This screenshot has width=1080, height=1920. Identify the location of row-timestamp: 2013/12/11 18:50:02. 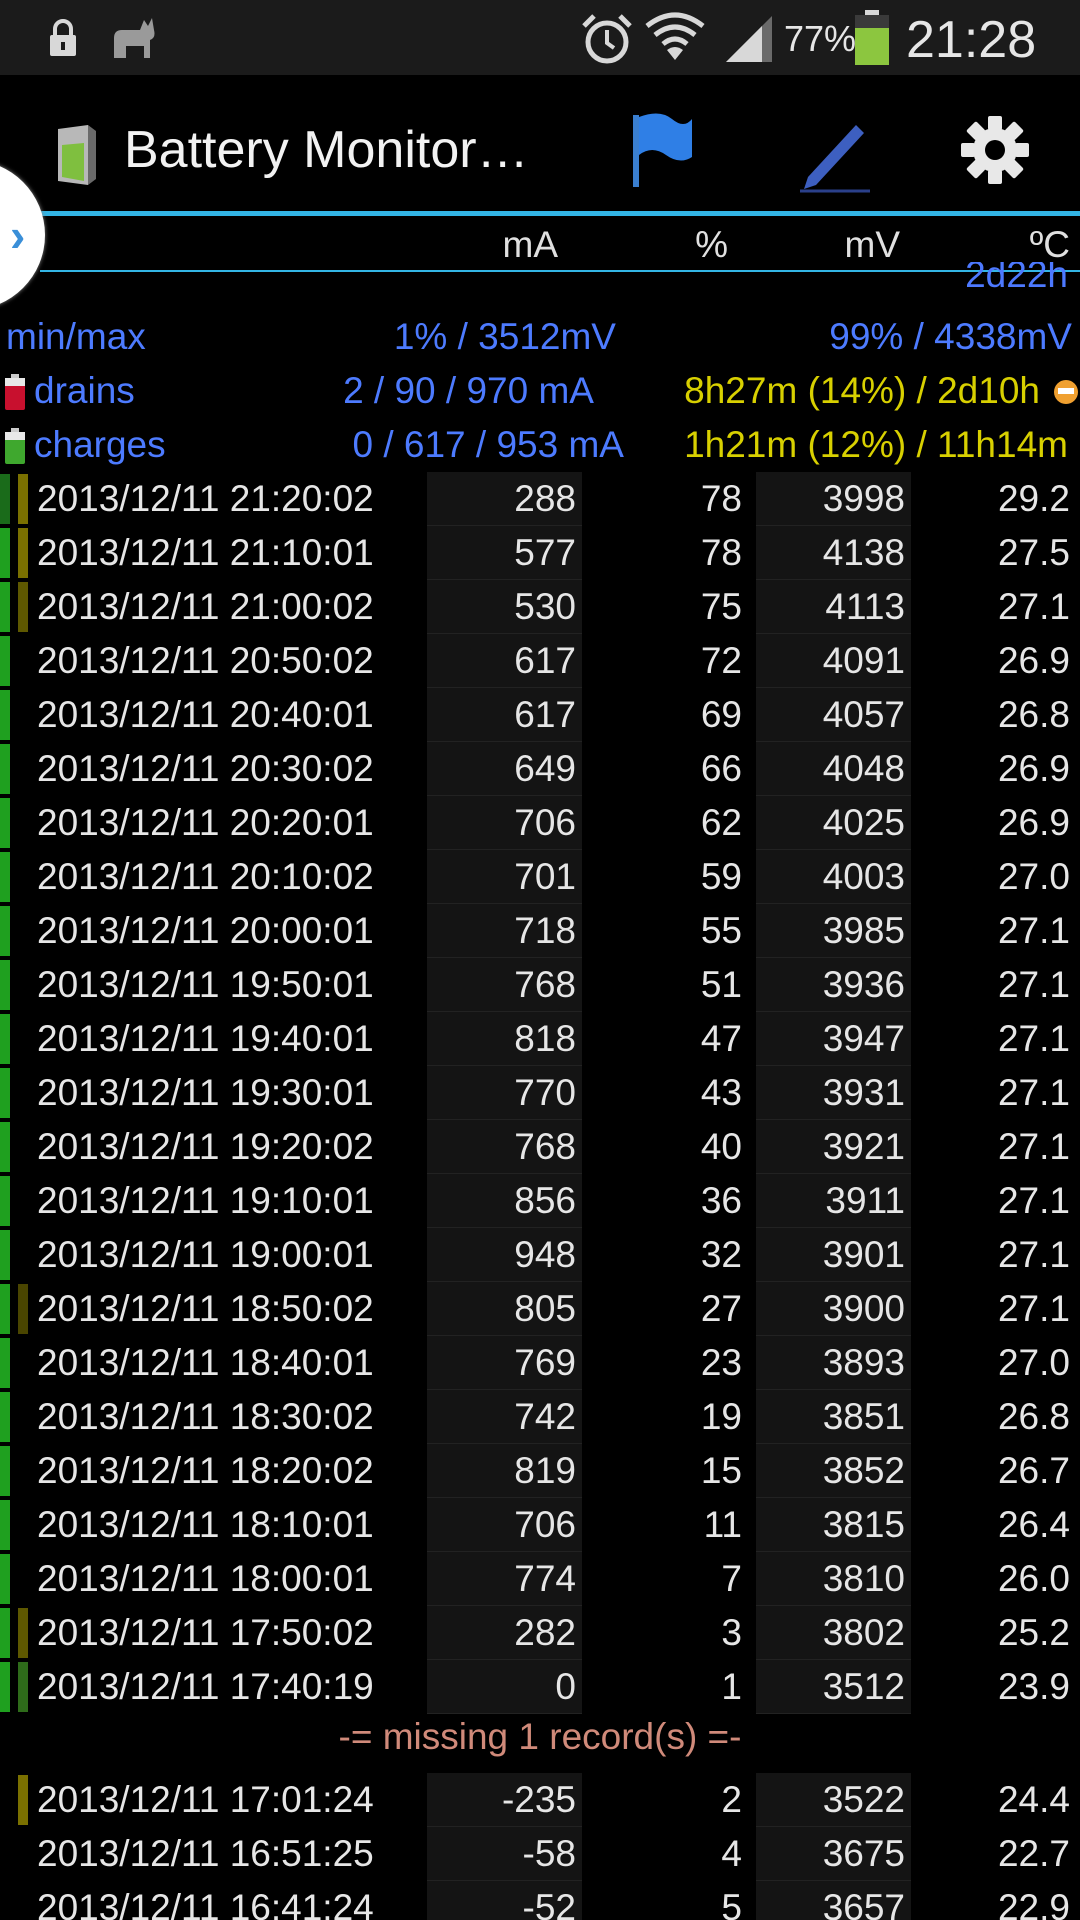
(205, 1308).